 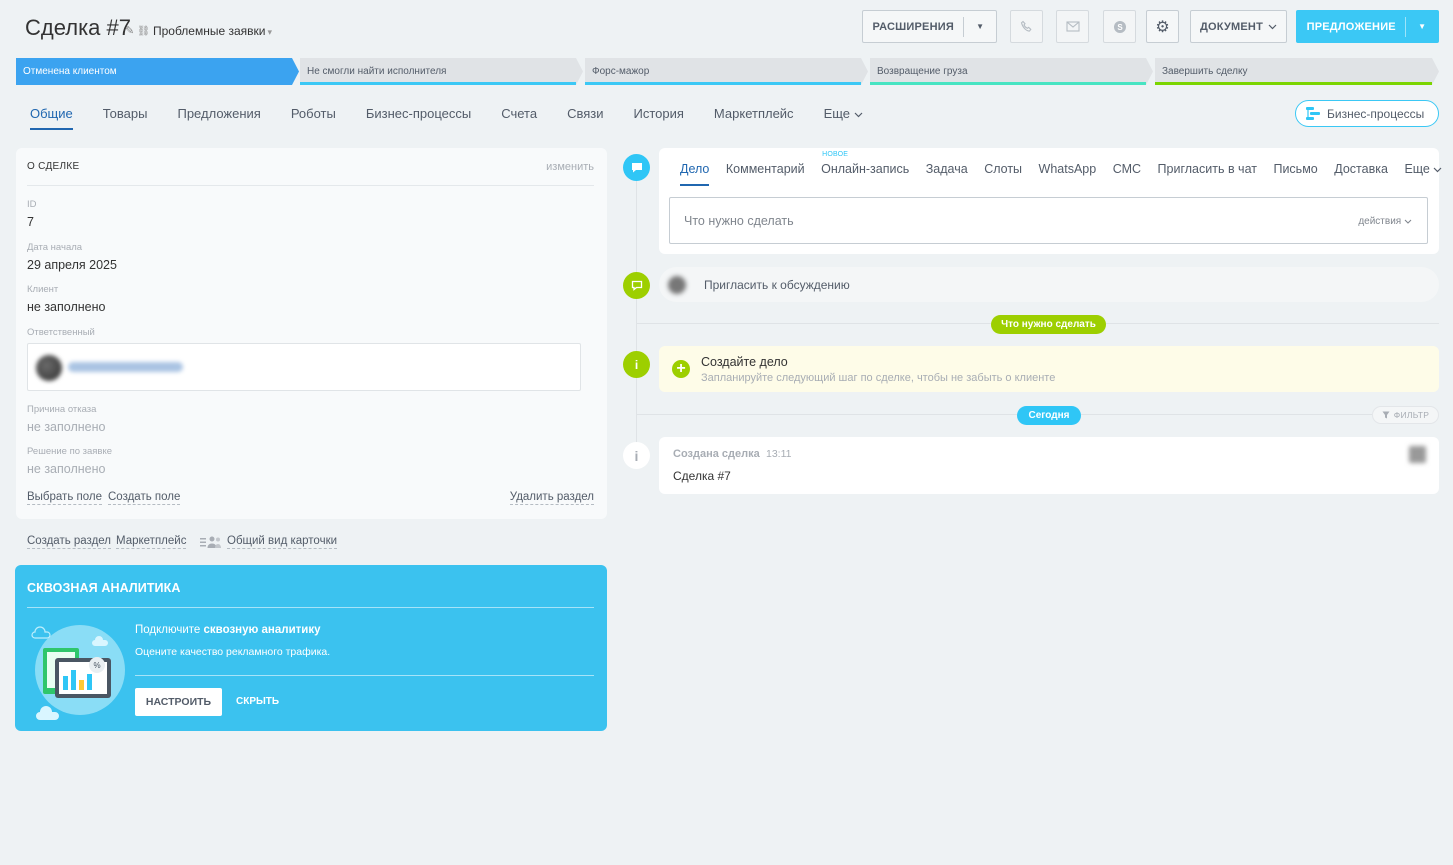 What do you see at coordinates (218, 118) in the screenshot?
I see `tab-proposals: Предложения` at bounding box center [218, 118].